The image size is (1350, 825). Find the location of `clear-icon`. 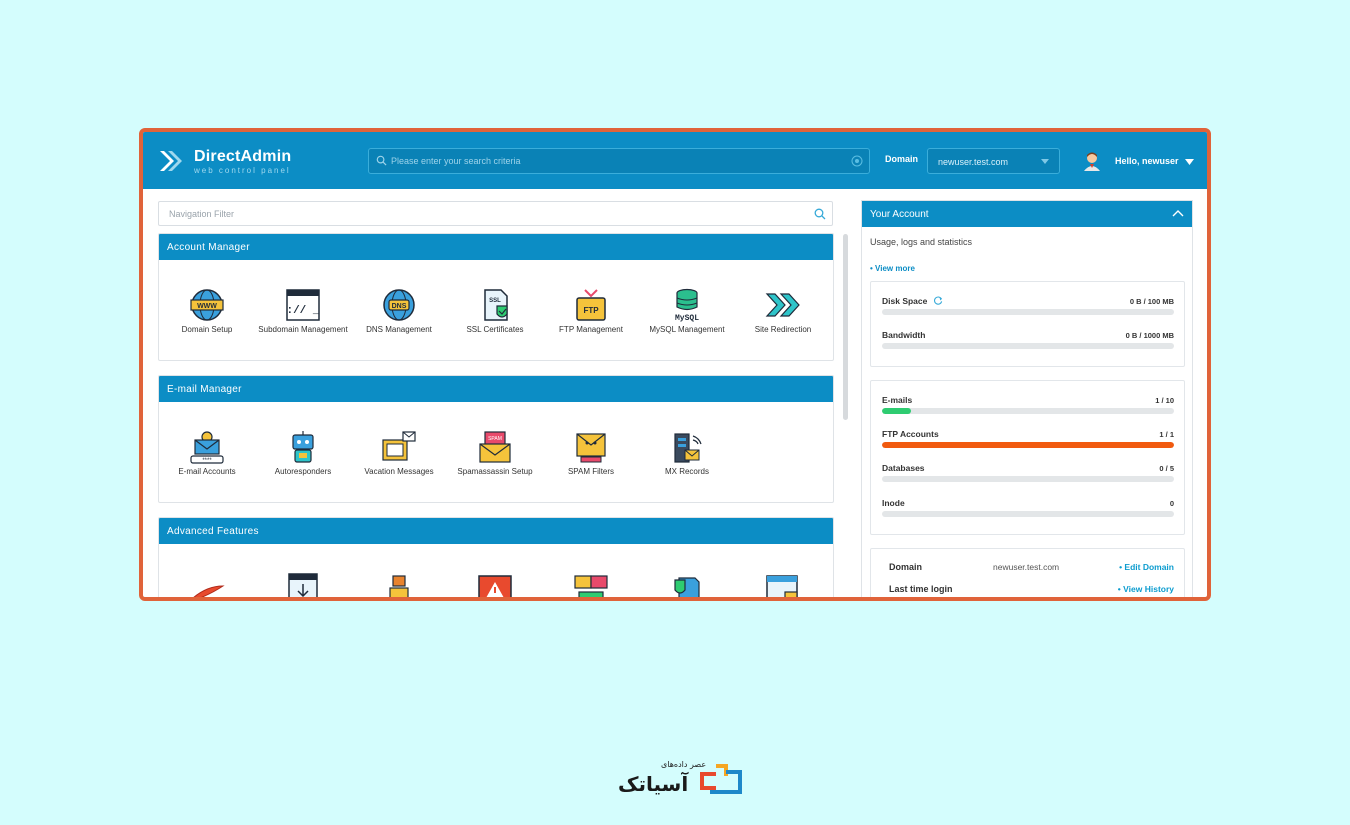

clear-icon is located at coordinates (857, 161).